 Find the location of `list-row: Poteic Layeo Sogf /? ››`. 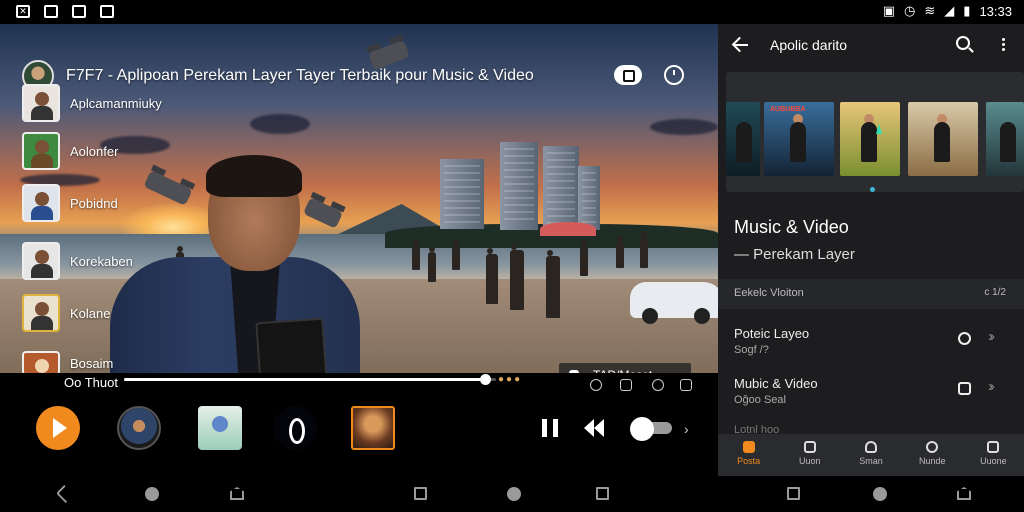

list-row: Poteic Layeo Sogf /? ›› is located at coordinates (871, 343).